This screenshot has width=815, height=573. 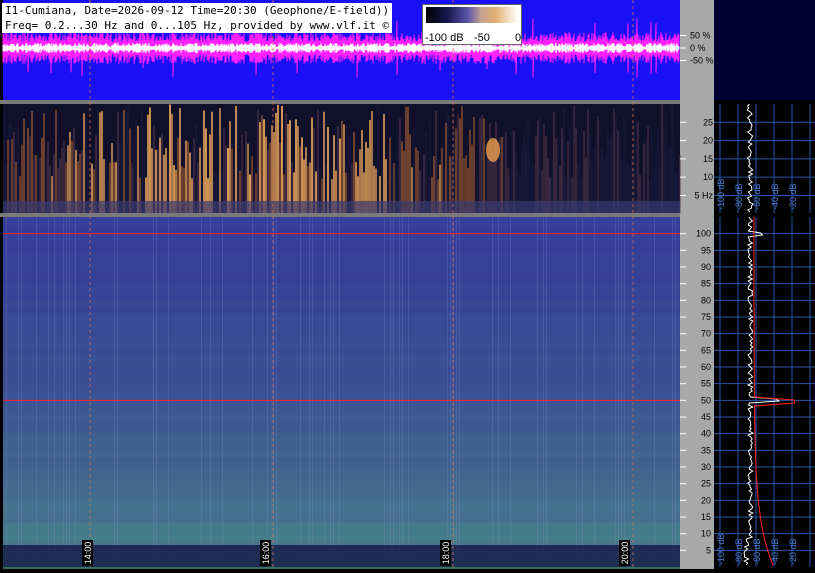 I want to click on side-low-db-label: -20 dB, so click(x=793, y=196).